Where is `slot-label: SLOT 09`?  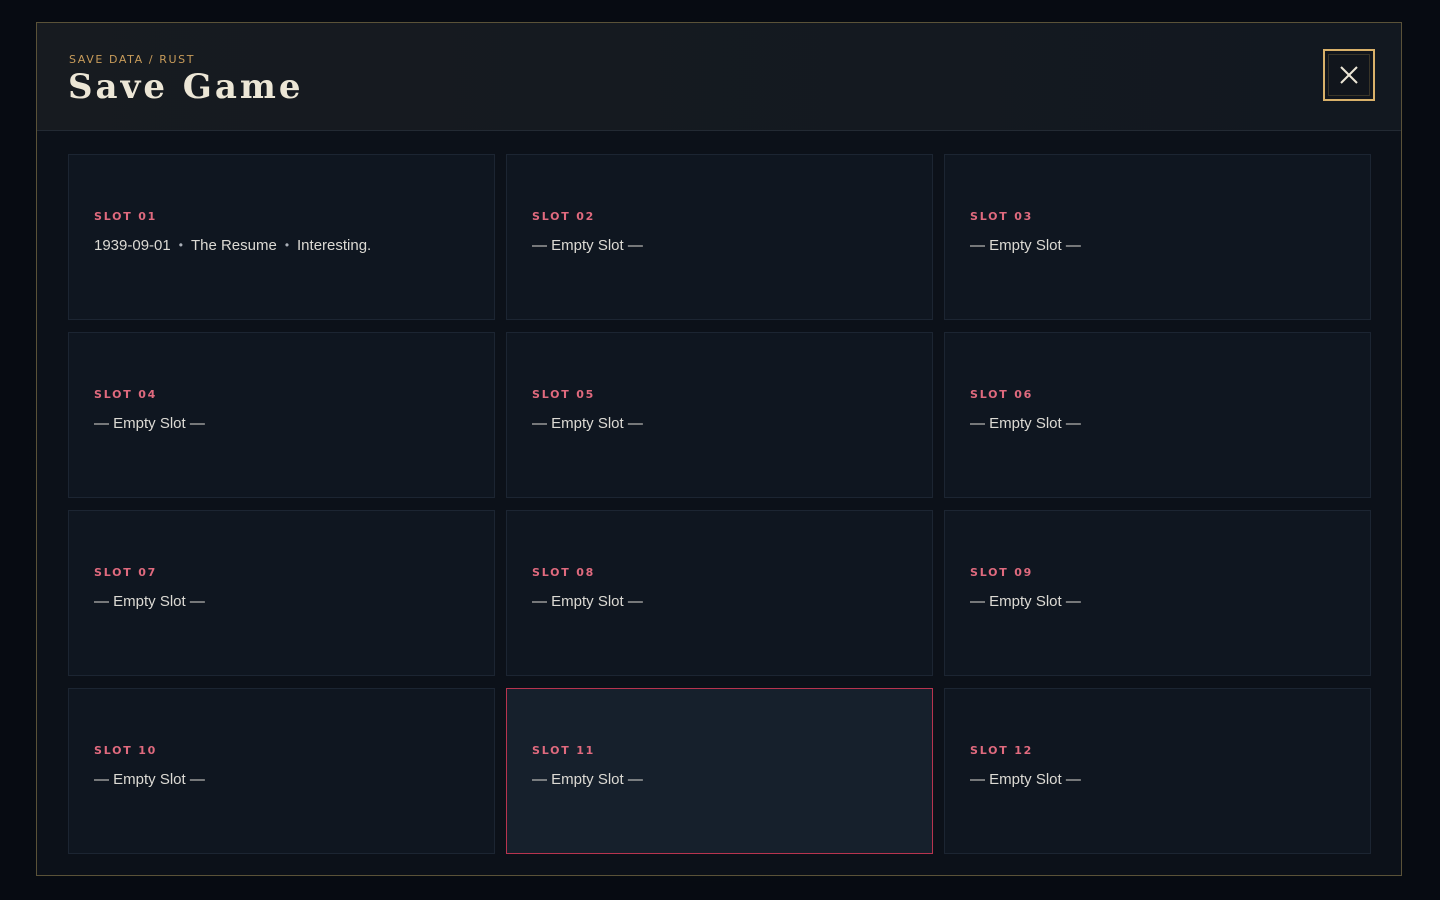
slot-label: SLOT 09 is located at coordinates (1002, 572).